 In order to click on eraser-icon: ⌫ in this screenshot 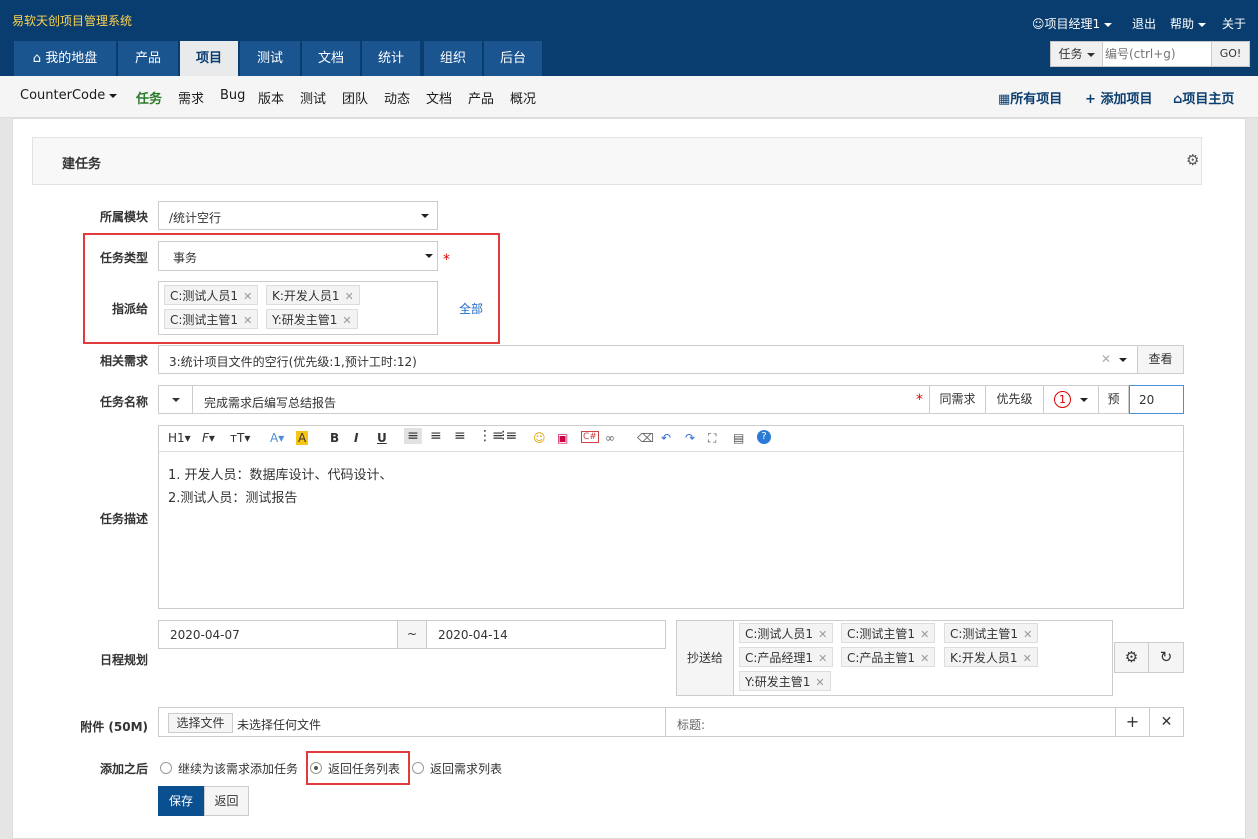, I will do `click(645, 438)`.